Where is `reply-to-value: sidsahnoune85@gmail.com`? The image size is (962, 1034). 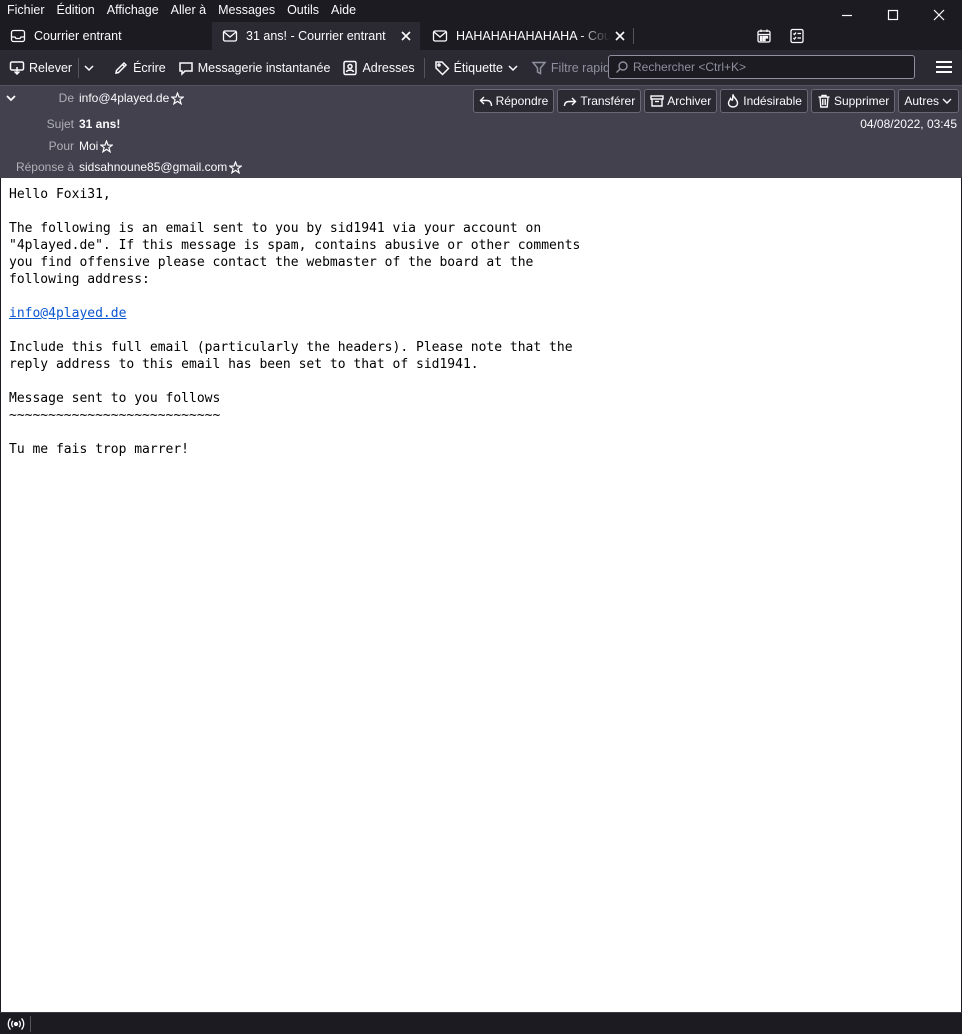 reply-to-value: sidsahnoune85@gmail.com is located at coordinates (161, 167).